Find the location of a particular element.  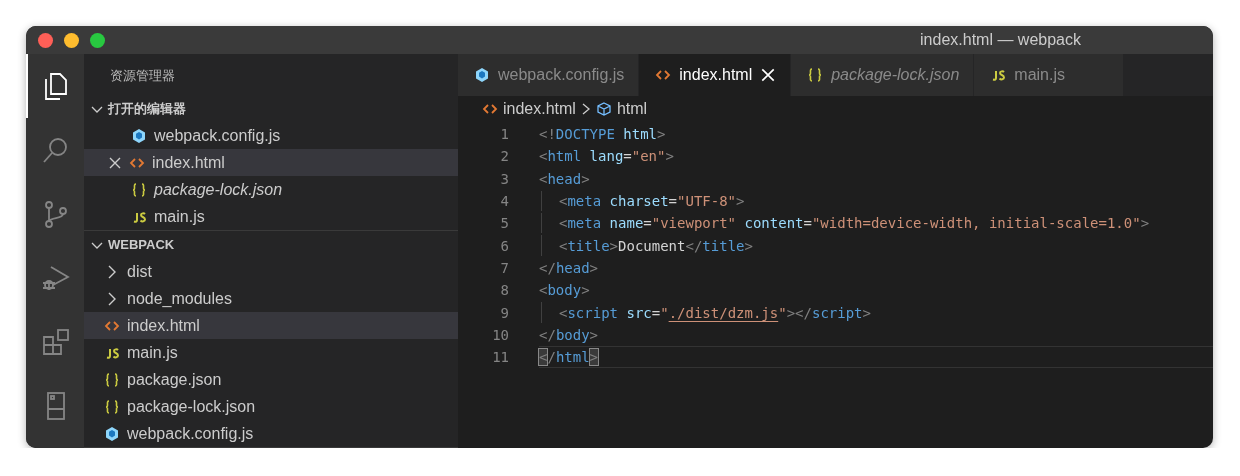

line-number: 10 is located at coordinates (500, 334).